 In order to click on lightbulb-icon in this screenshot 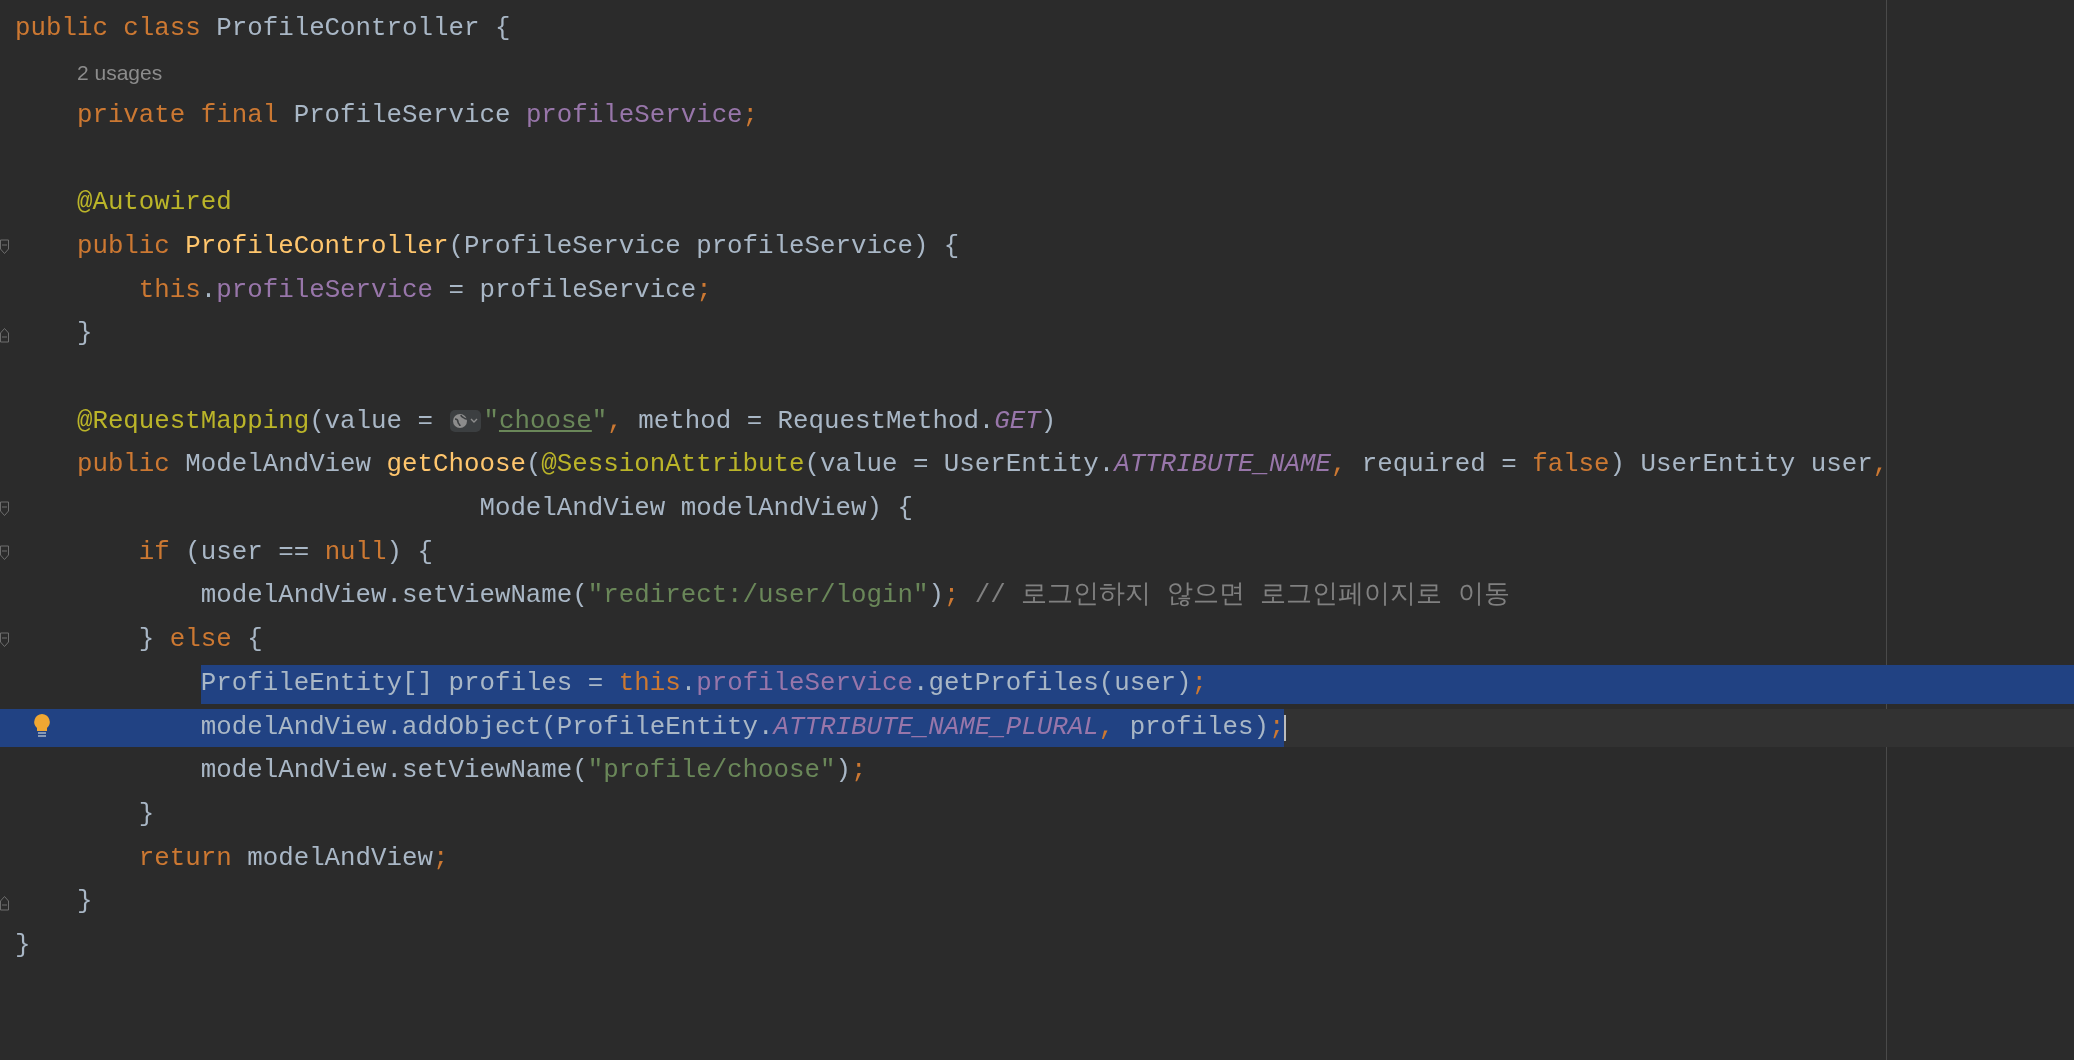, I will do `click(42, 726)`.